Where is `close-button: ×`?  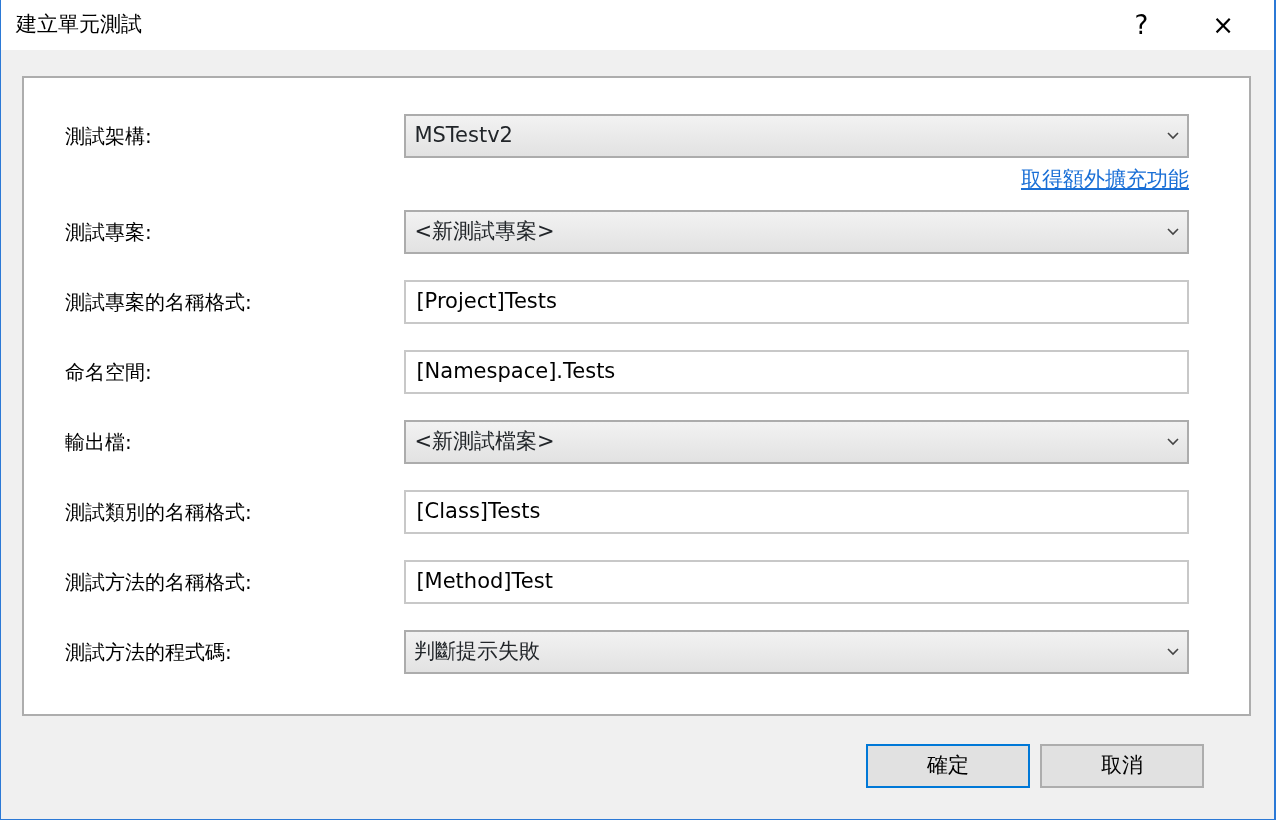 close-button: × is located at coordinates (1223, 25).